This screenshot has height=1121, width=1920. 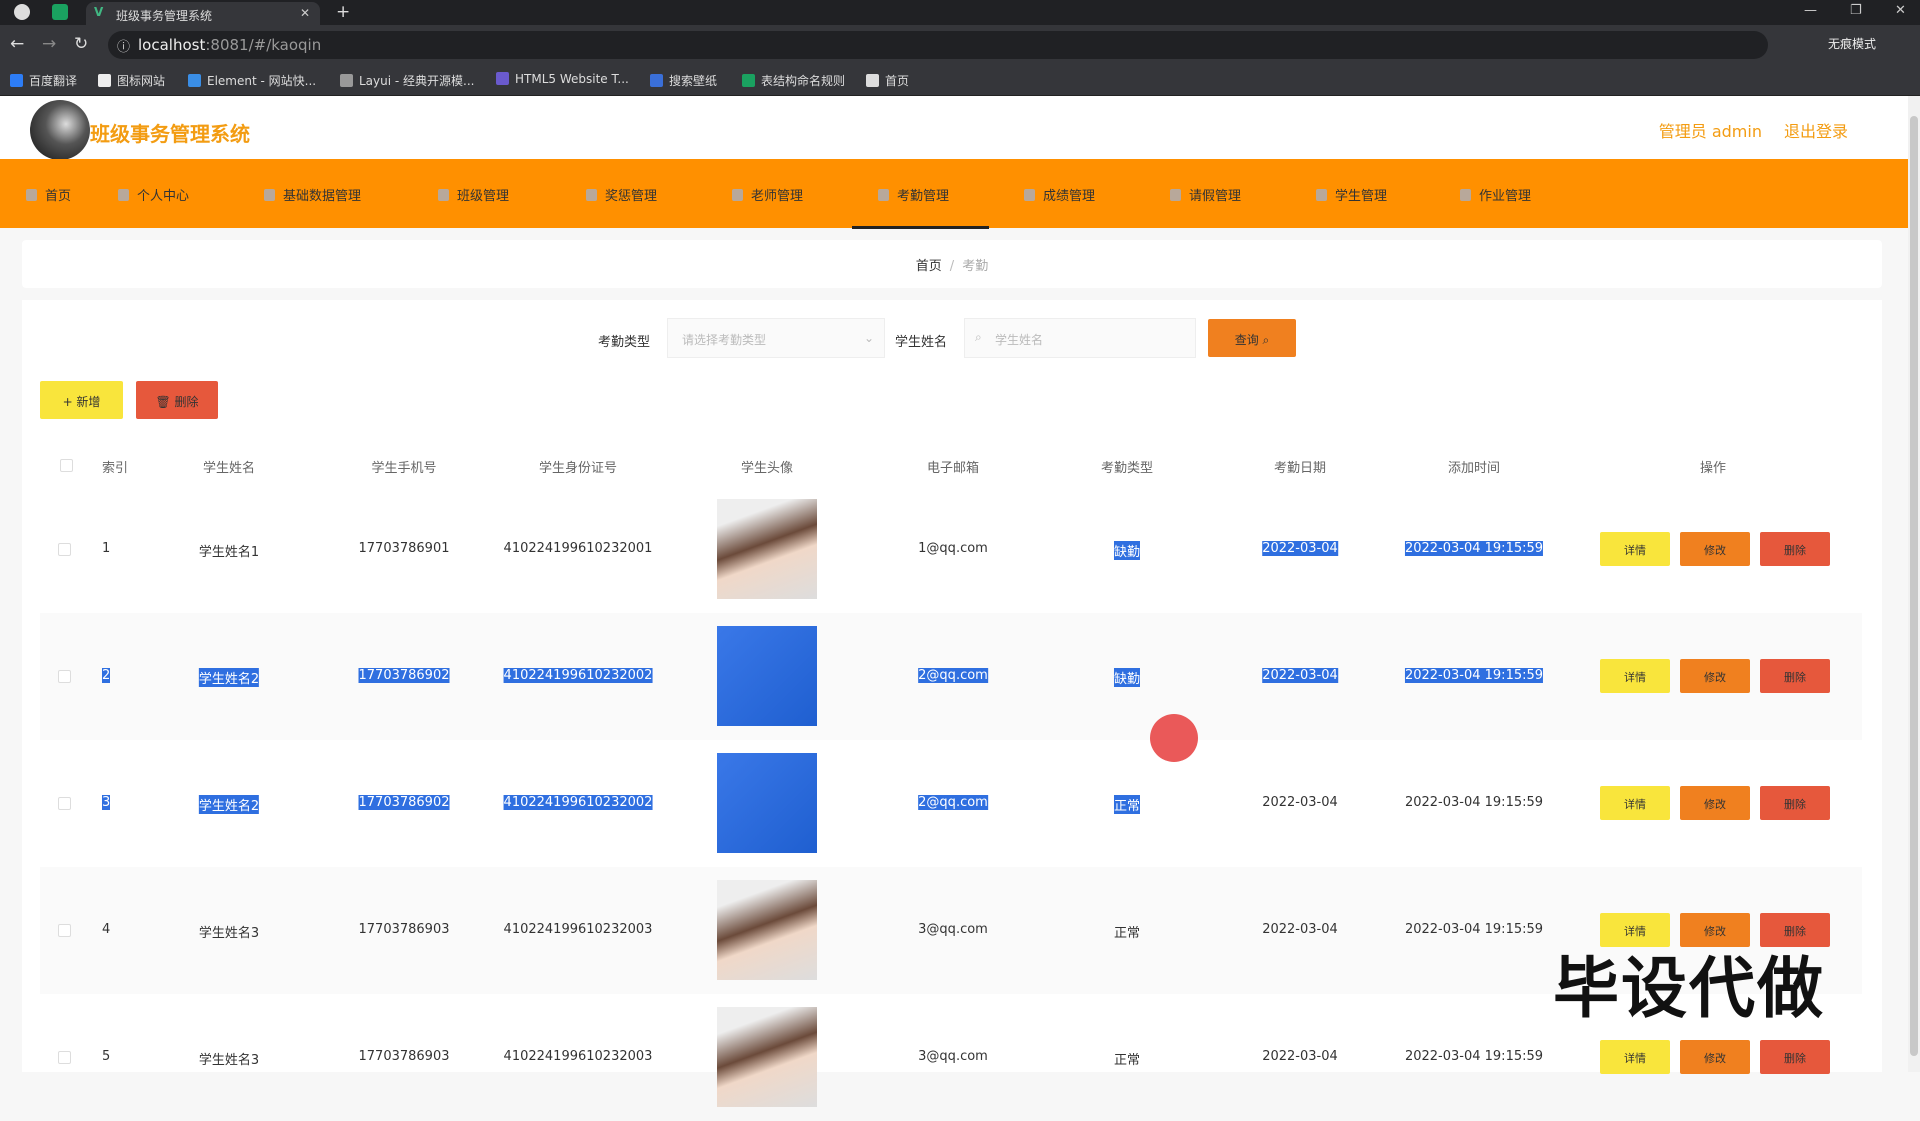 I want to click on chevron-down-icon: ⌄, so click(x=868, y=338).